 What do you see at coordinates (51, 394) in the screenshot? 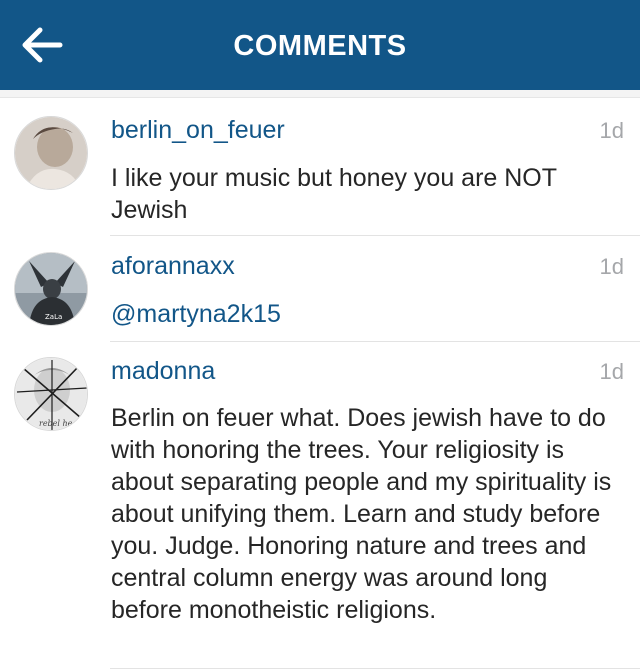
I see `avatar: rebel heart` at bounding box center [51, 394].